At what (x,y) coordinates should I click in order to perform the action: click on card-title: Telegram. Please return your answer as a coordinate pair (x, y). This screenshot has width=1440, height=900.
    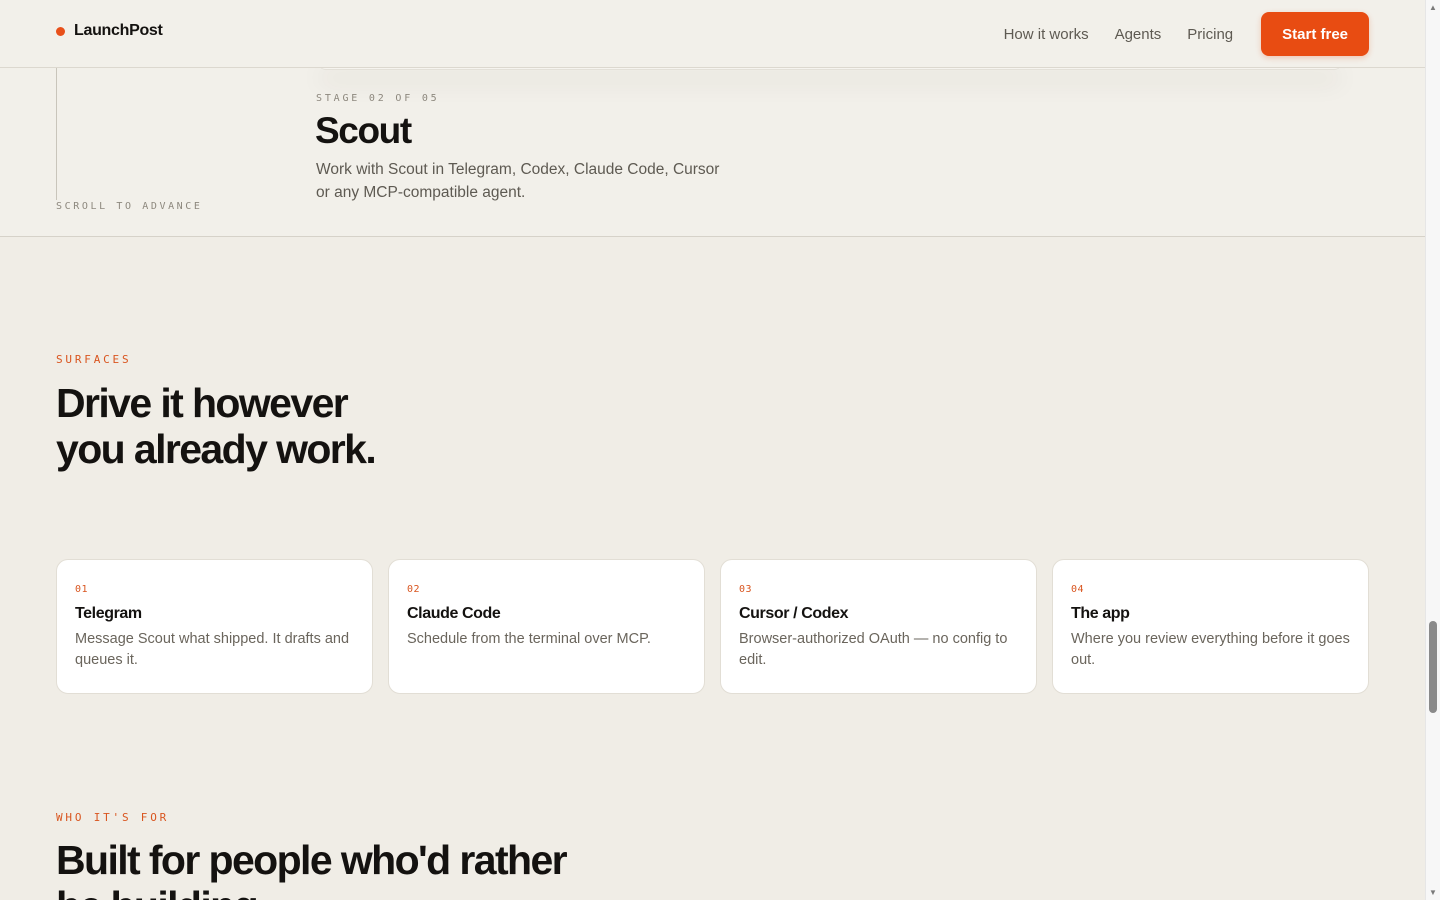
    Looking at the image, I should click on (108, 613).